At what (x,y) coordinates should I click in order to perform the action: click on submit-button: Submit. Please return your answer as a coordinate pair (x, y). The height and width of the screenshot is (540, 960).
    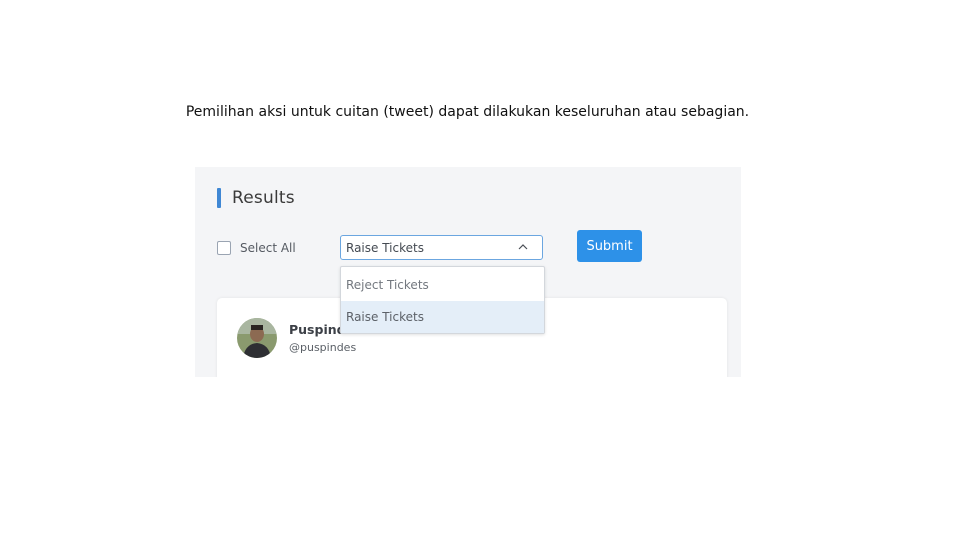
    Looking at the image, I should click on (609, 246).